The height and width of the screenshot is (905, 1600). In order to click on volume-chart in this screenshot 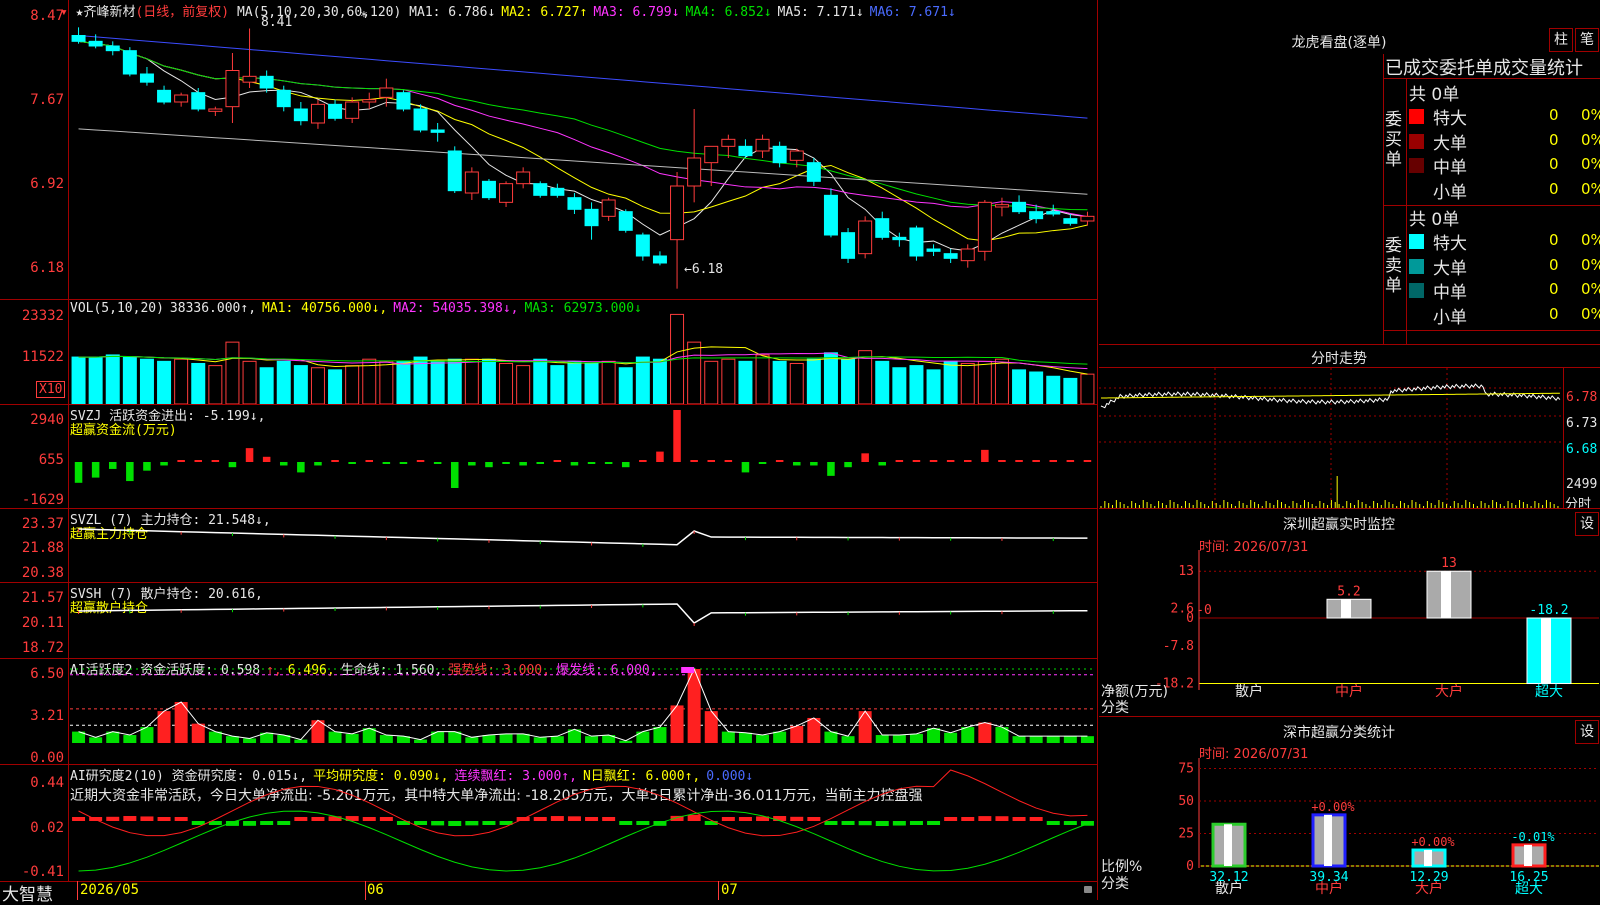, I will do `click(583, 352)`.